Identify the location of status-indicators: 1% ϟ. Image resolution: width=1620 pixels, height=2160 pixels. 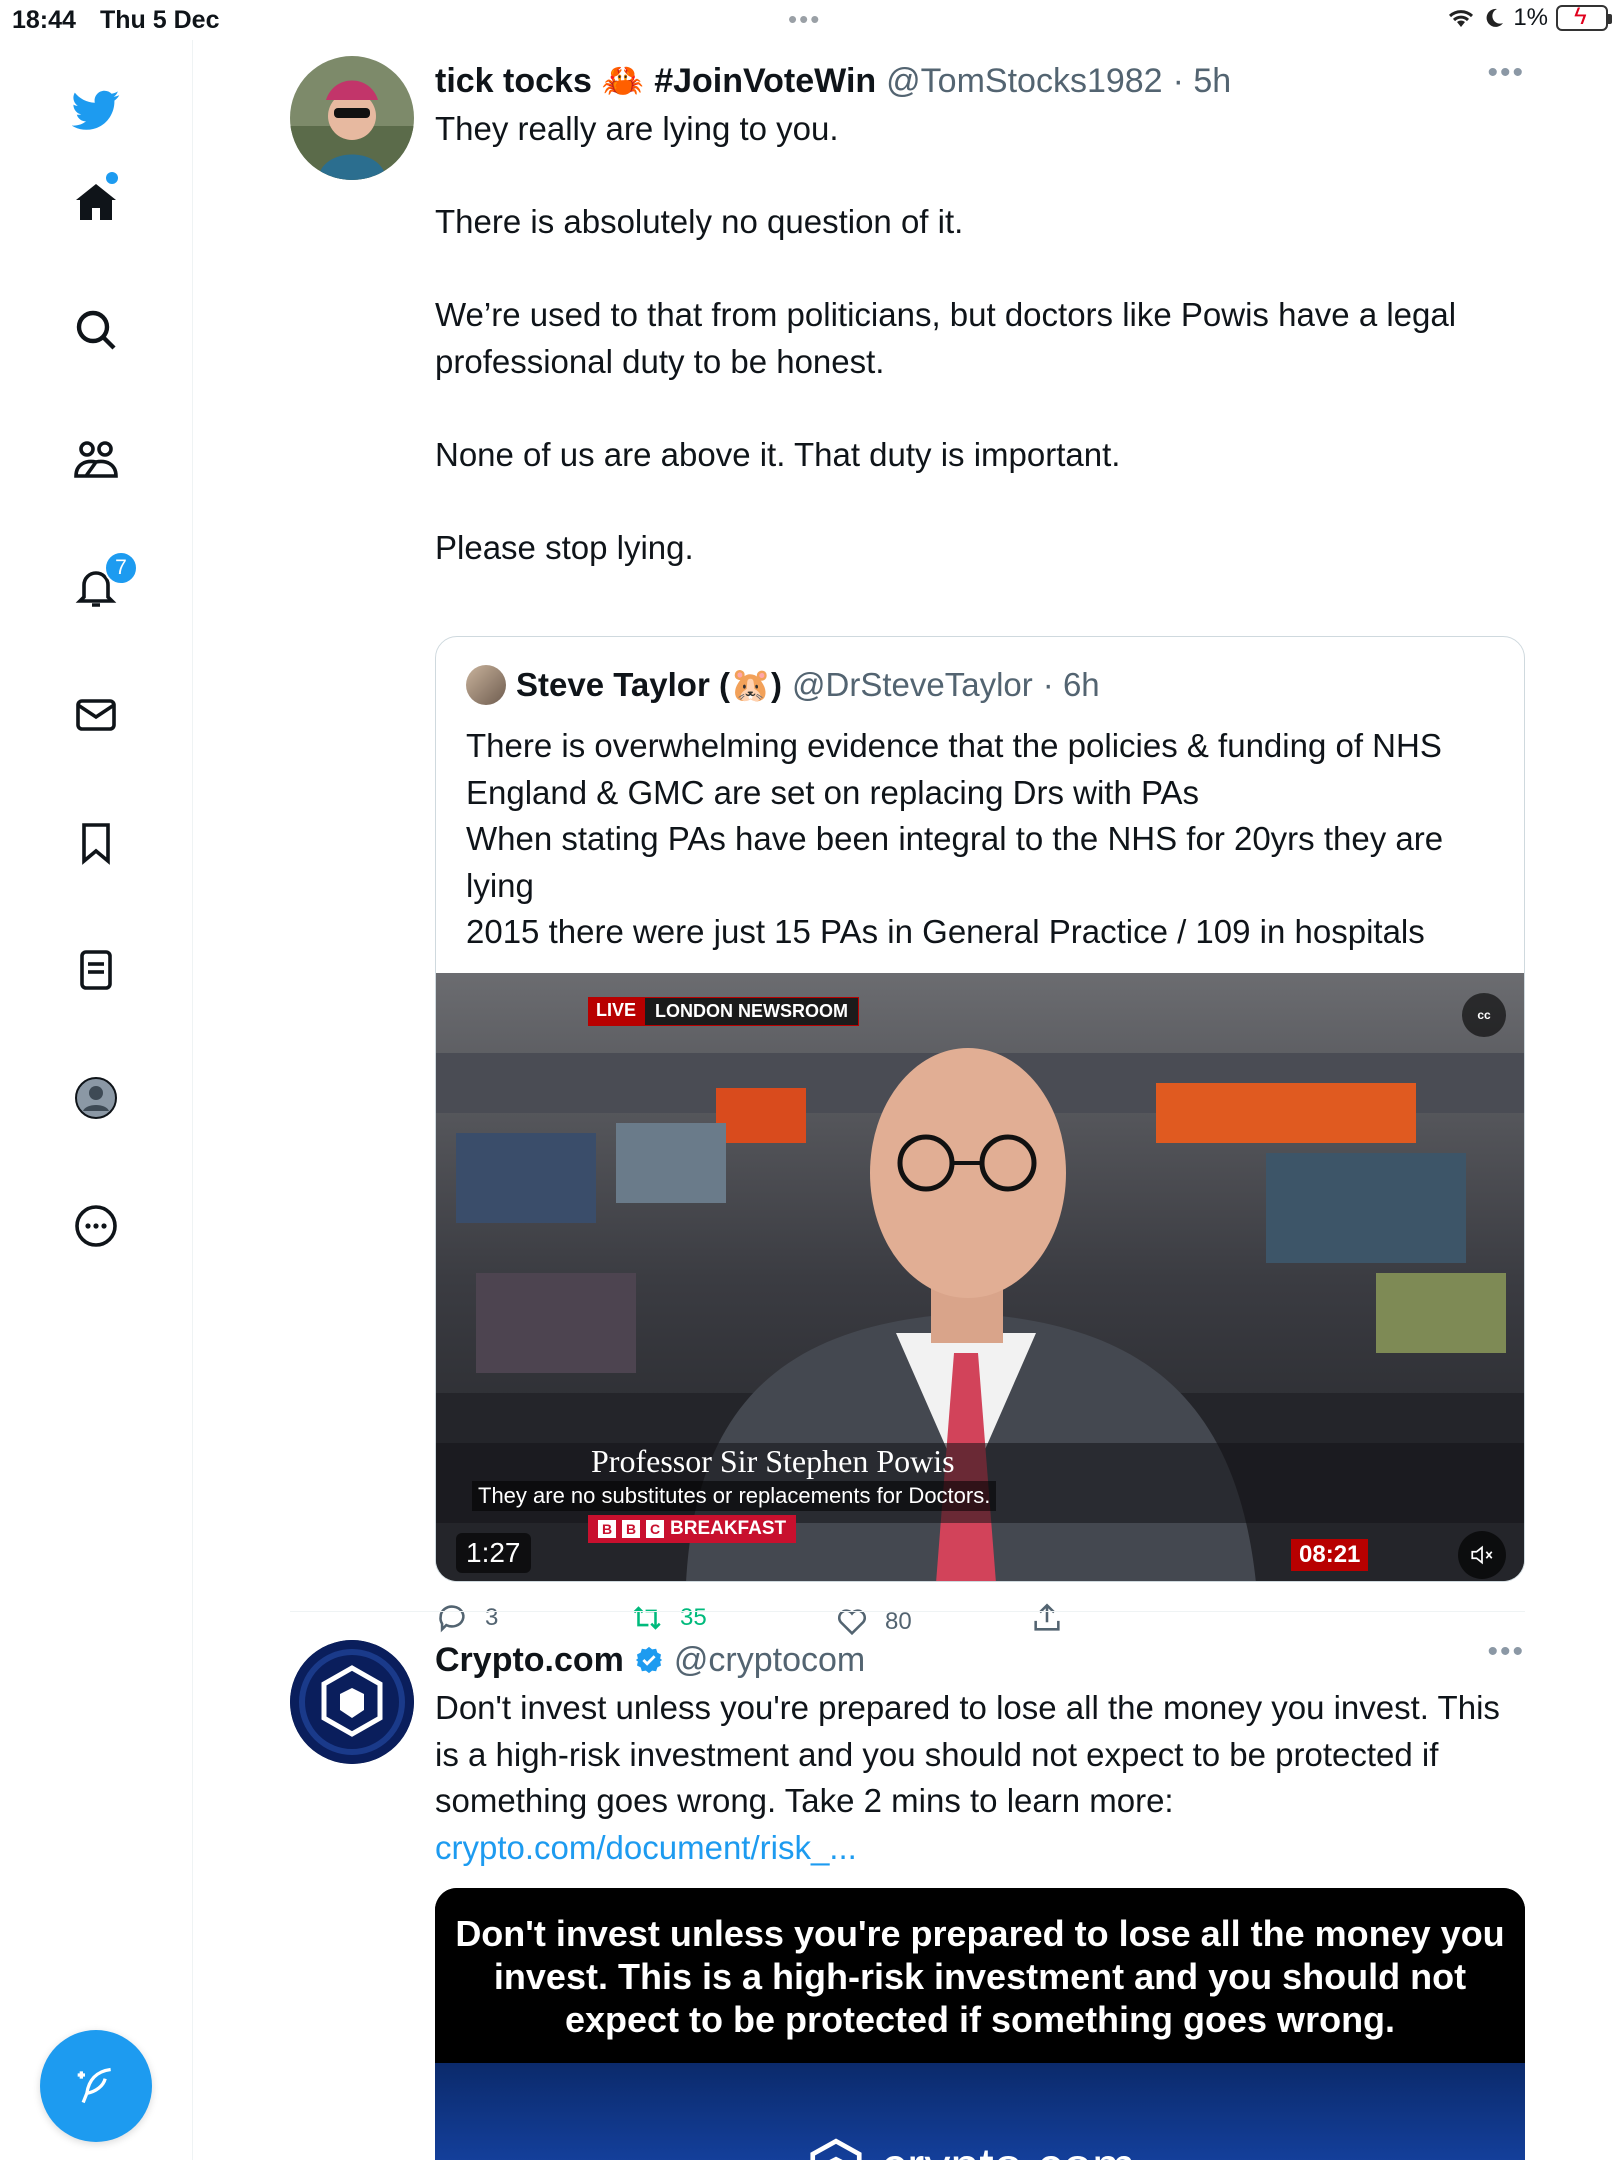
(1529, 17).